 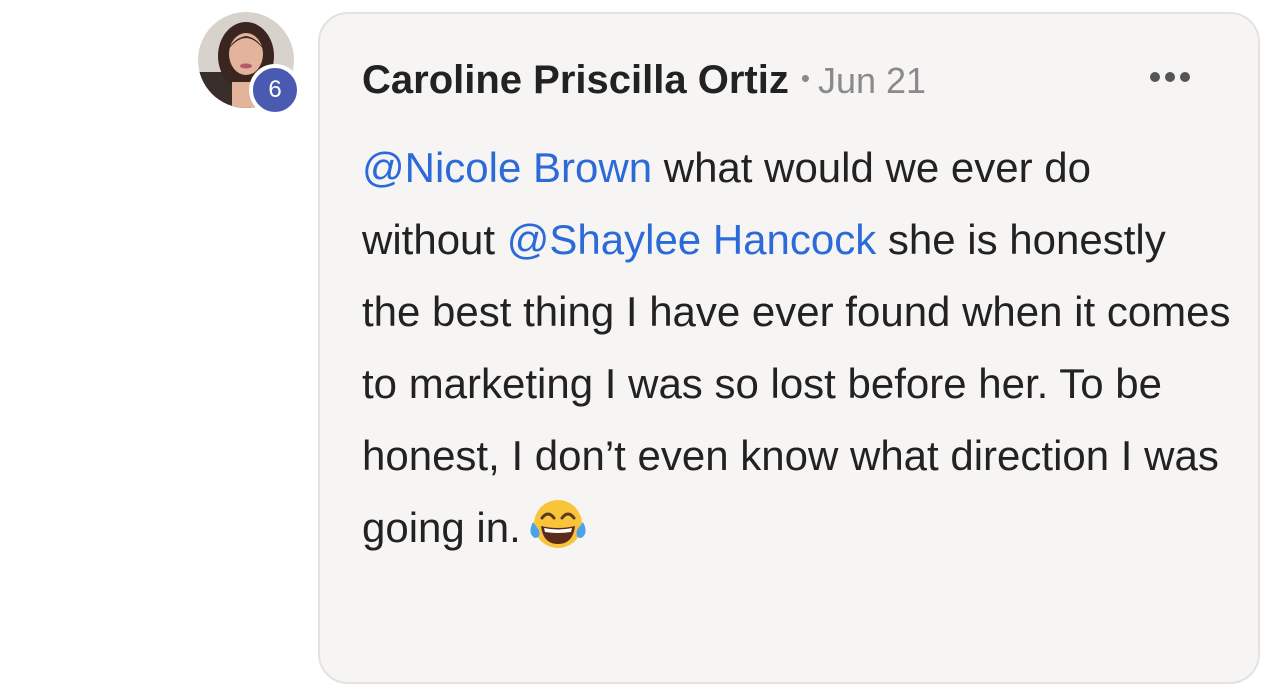 I want to click on author-name: Caroline Priscilla Ortiz, so click(x=575, y=80).